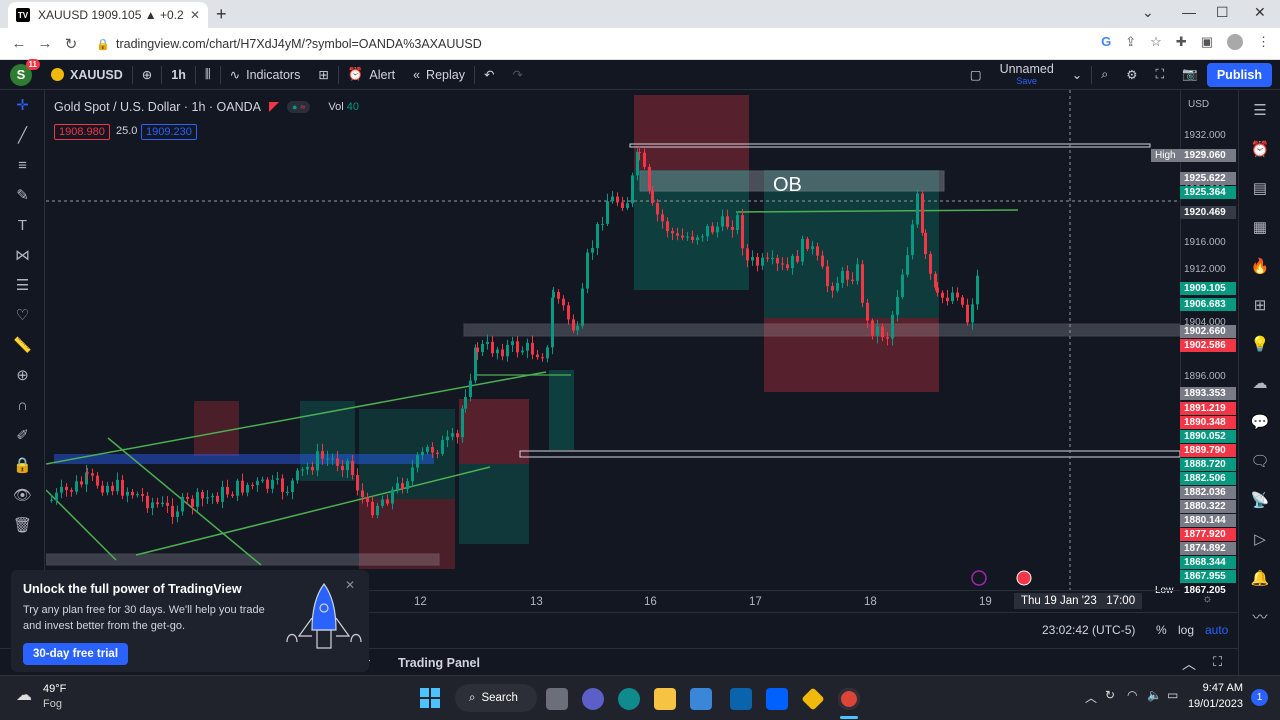  Describe the element at coordinates (54, 689) in the screenshot. I see `weather-temp: 49°F` at that location.